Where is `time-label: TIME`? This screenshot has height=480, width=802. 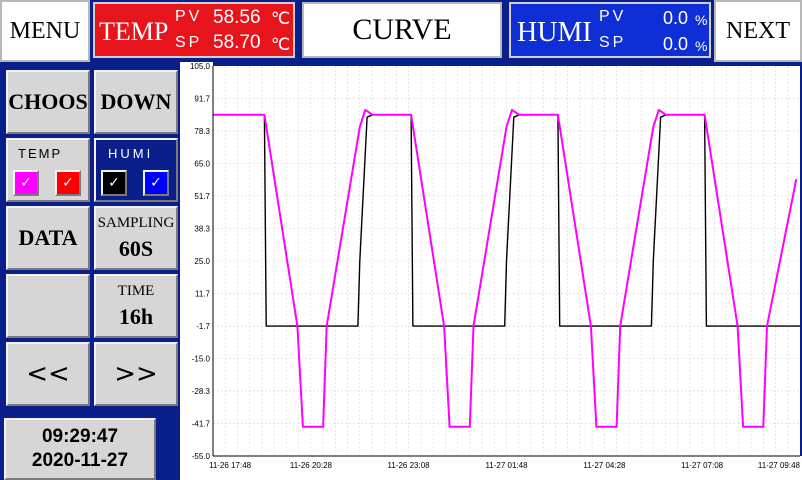 time-label: TIME is located at coordinates (136, 290).